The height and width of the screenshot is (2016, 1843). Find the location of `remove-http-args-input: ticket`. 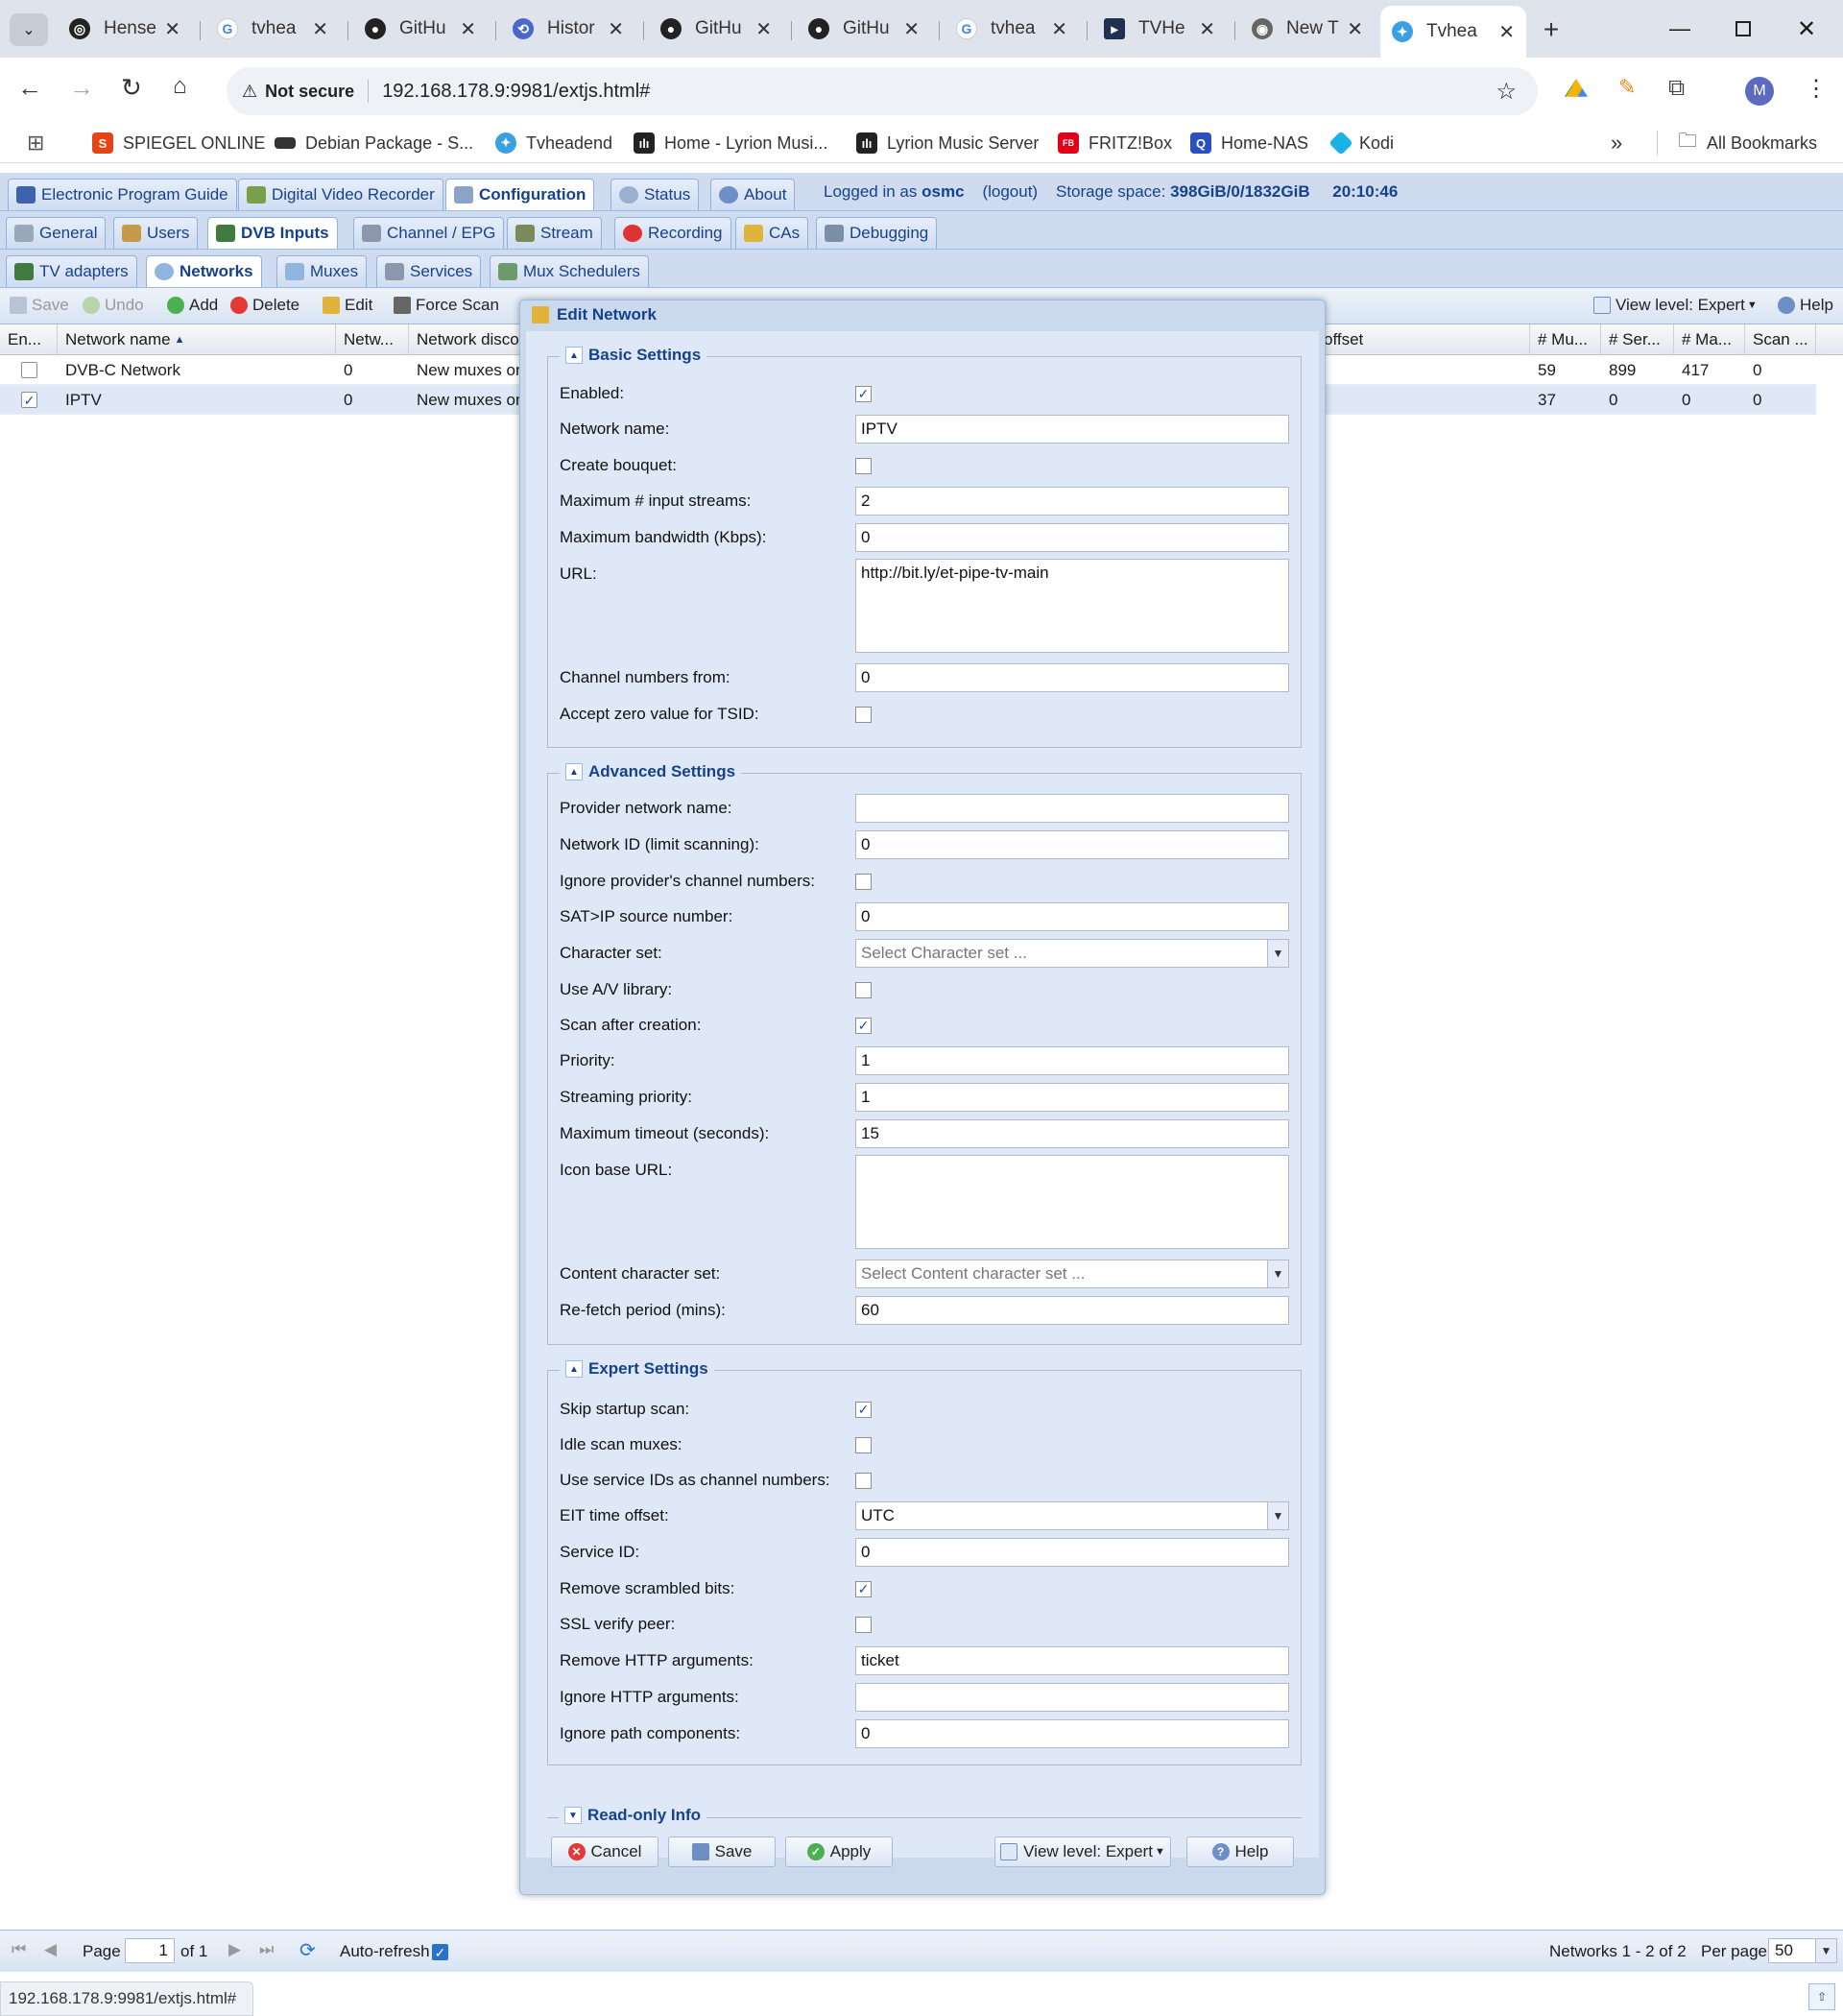

remove-http-args-input: ticket is located at coordinates (1072, 1661).